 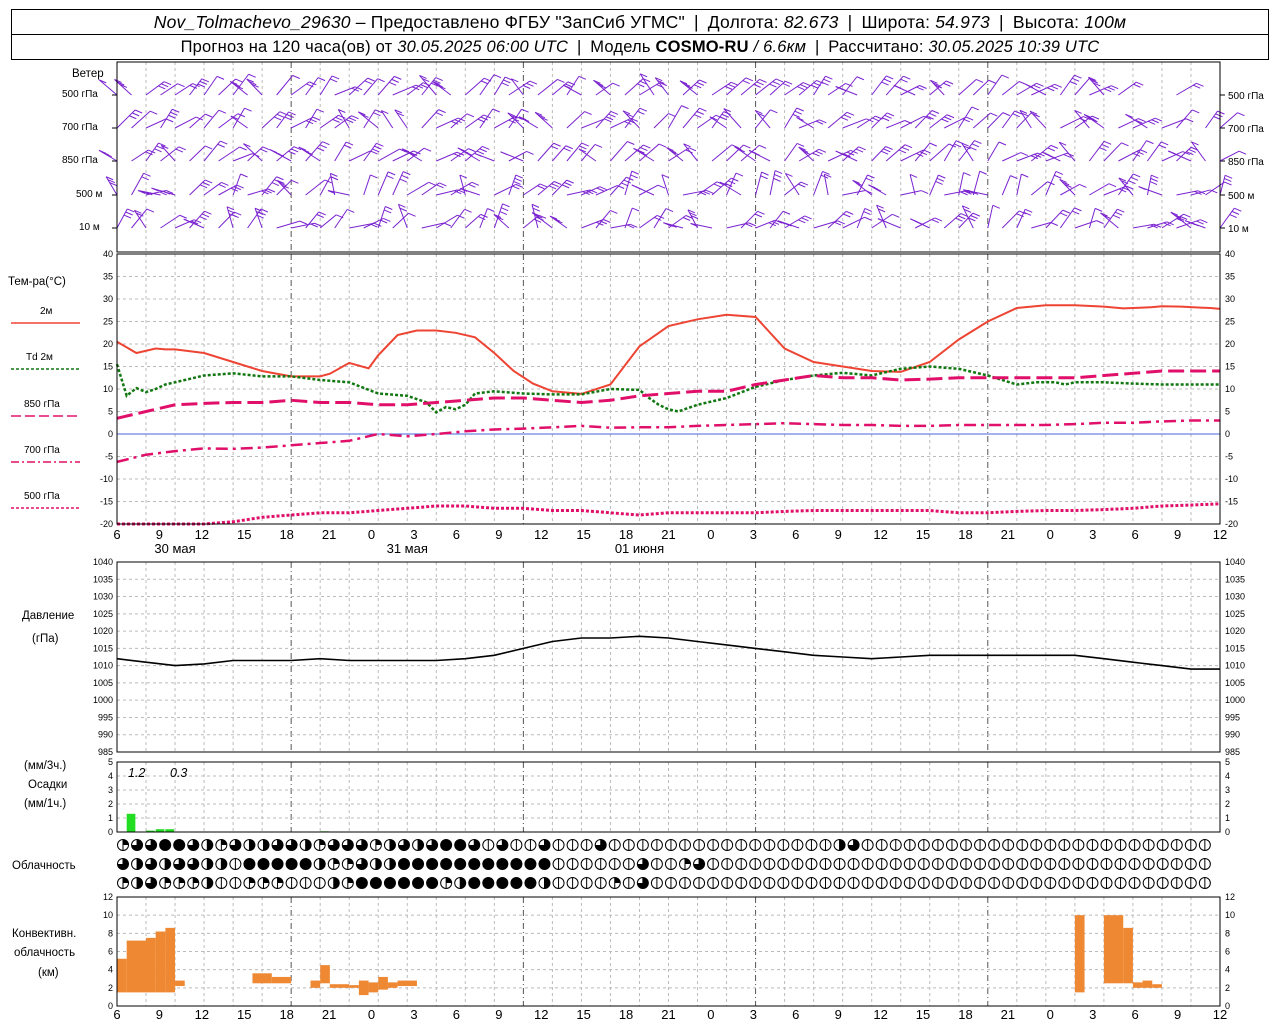 I want to click on cloud-title: Облачность, so click(x=44, y=866).